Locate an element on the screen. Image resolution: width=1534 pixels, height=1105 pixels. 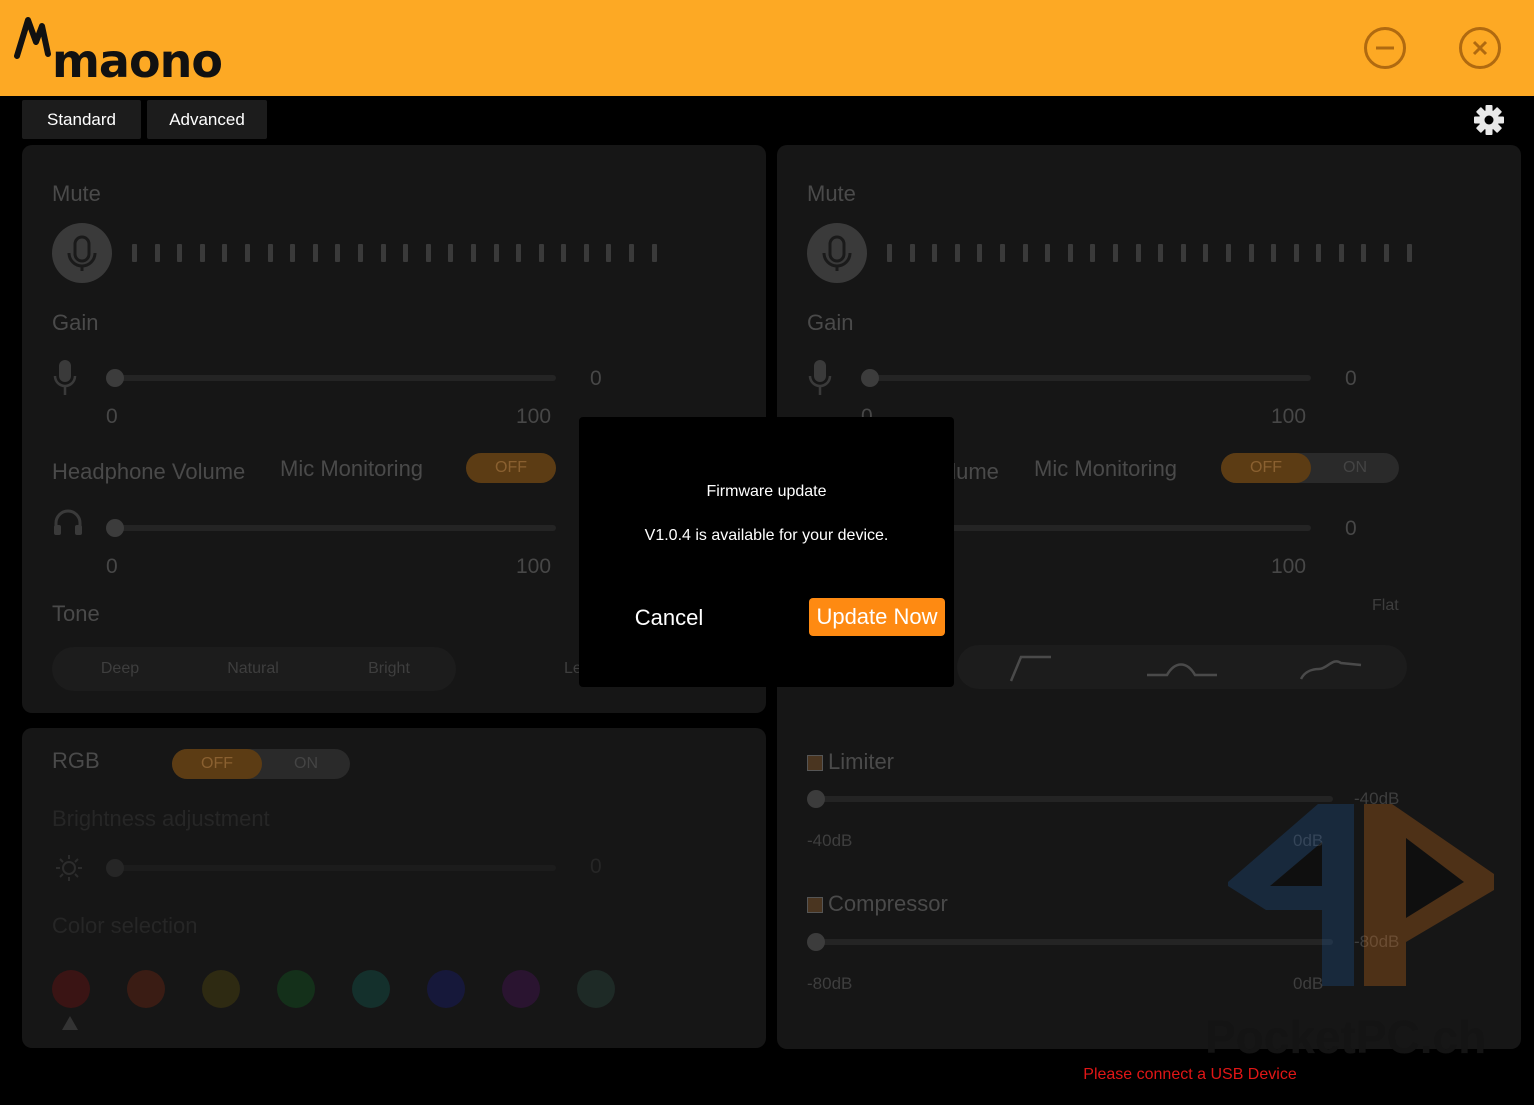
mute-label: Mute is located at coordinates (76, 193).